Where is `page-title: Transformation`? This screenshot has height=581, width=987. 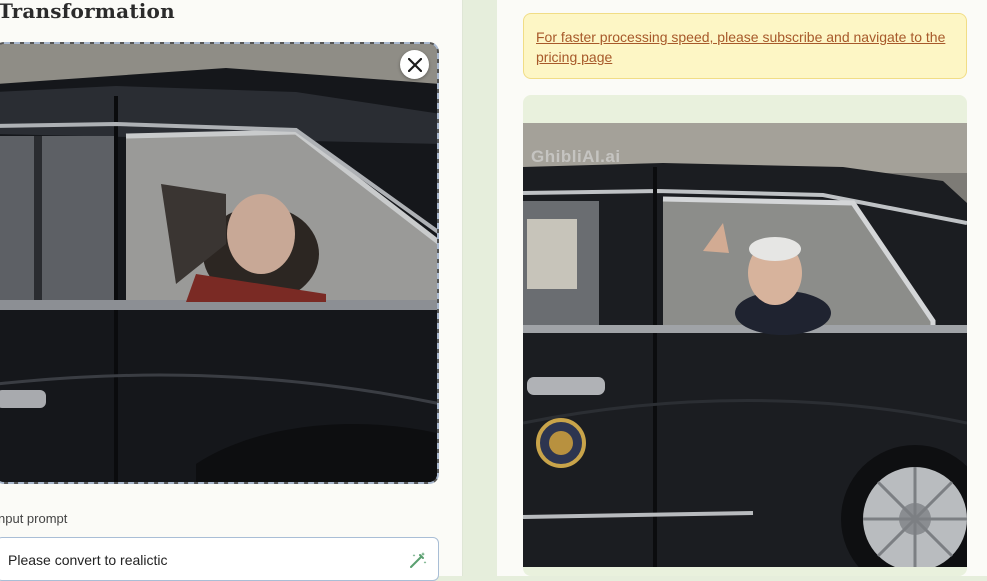
page-title: Transformation is located at coordinates (87, 11).